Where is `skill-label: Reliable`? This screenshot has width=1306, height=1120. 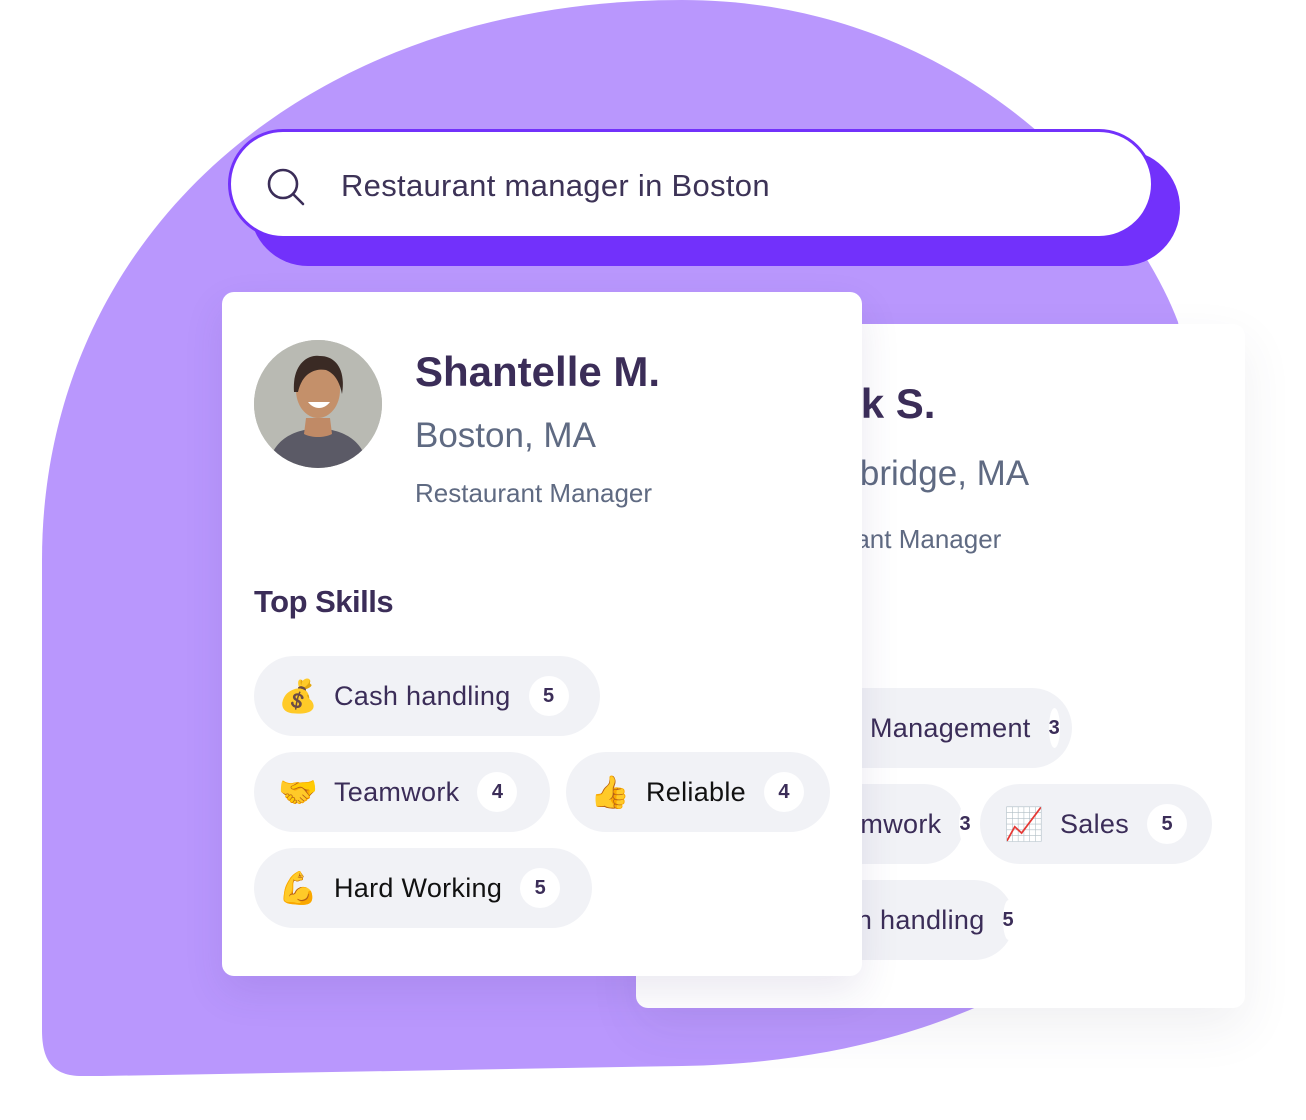
skill-label: Reliable is located at coordinates (696, 791).